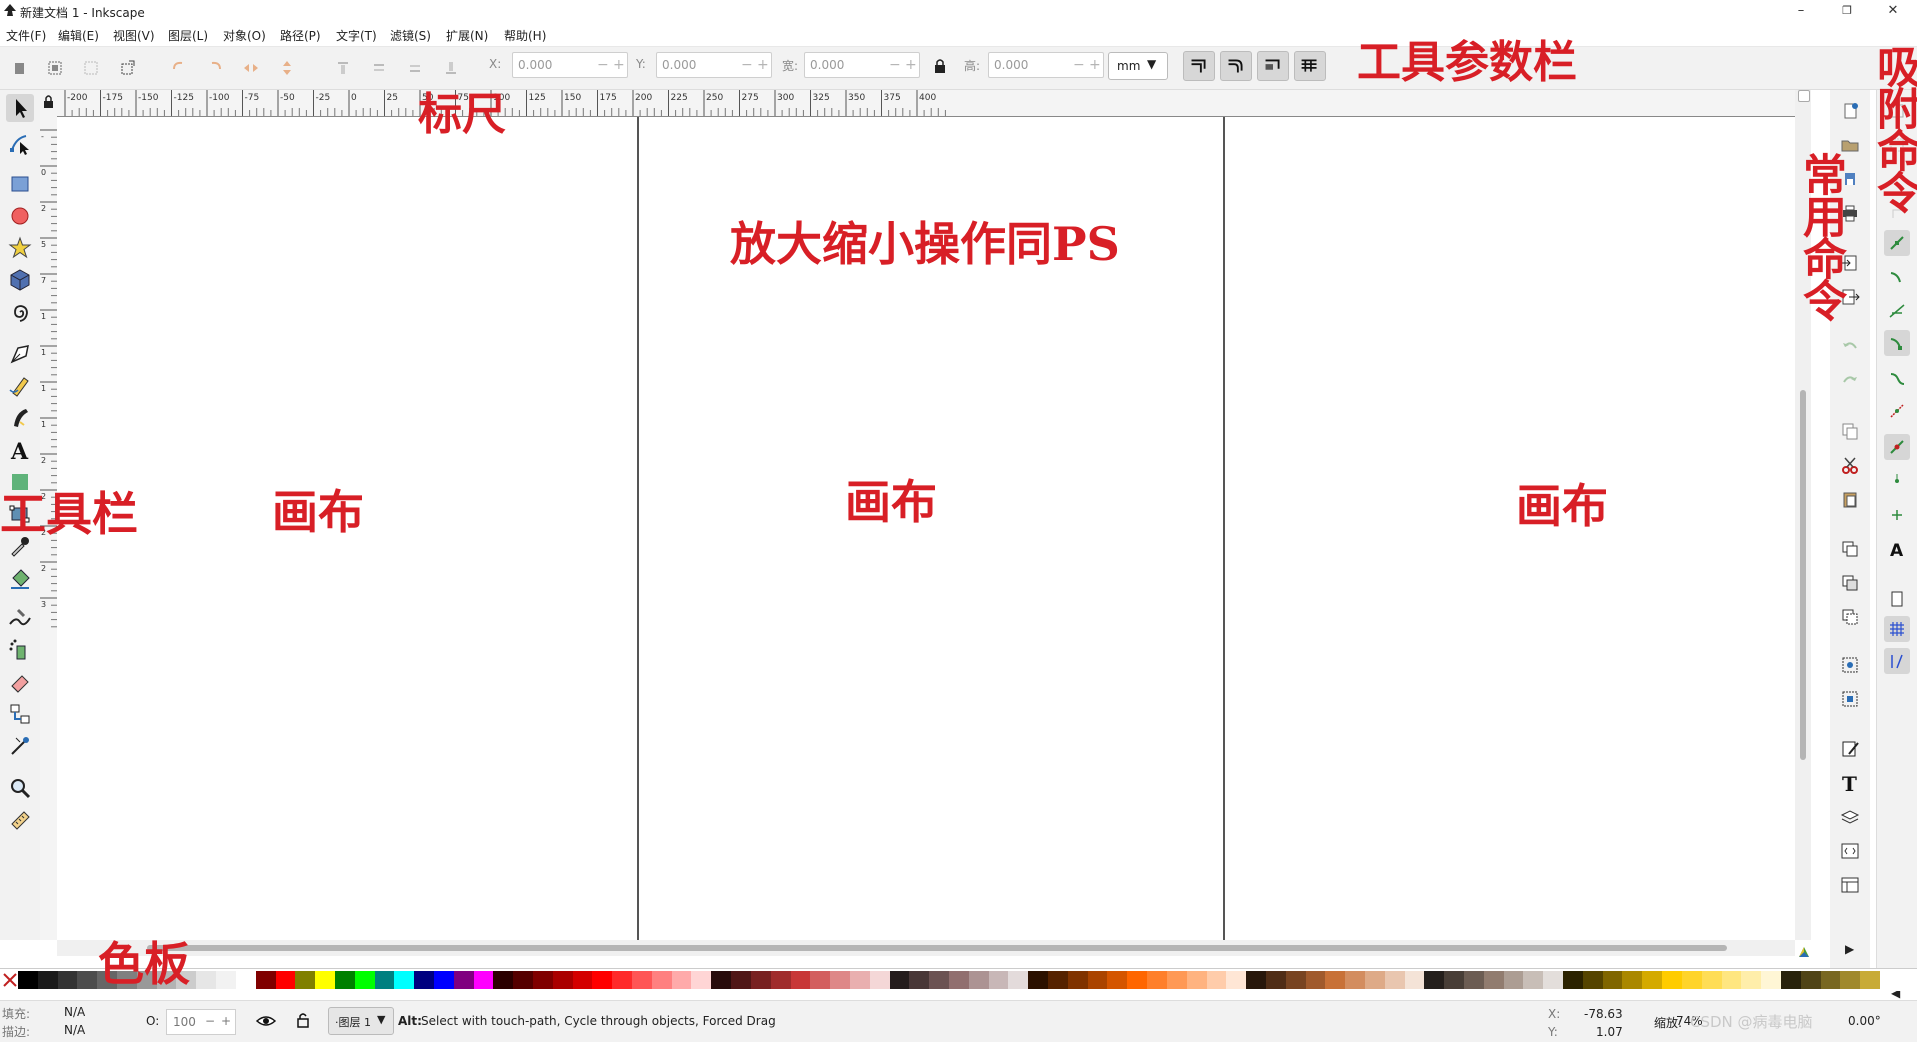 This screenshot has height=1042, width=1917. Describe the element at coordinates (74, 1012) in the screenshot. I see `fill-value: N/A` at that location.